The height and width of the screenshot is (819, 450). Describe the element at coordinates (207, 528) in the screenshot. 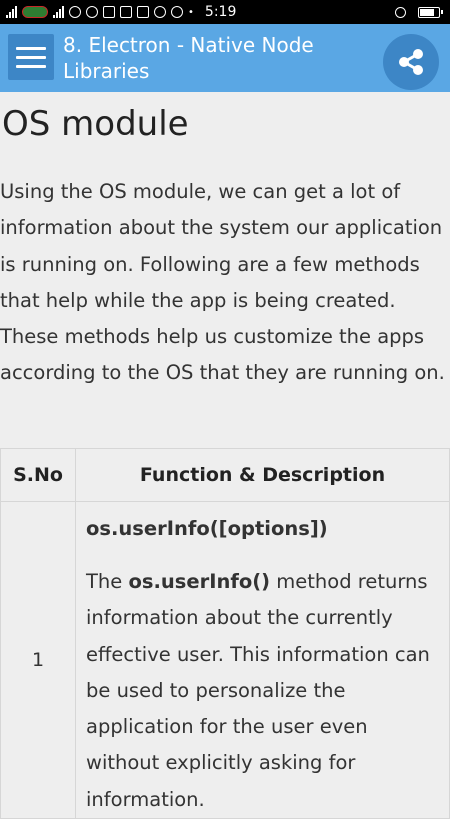

I see `function-name: os.userInfo([options])` at that location.